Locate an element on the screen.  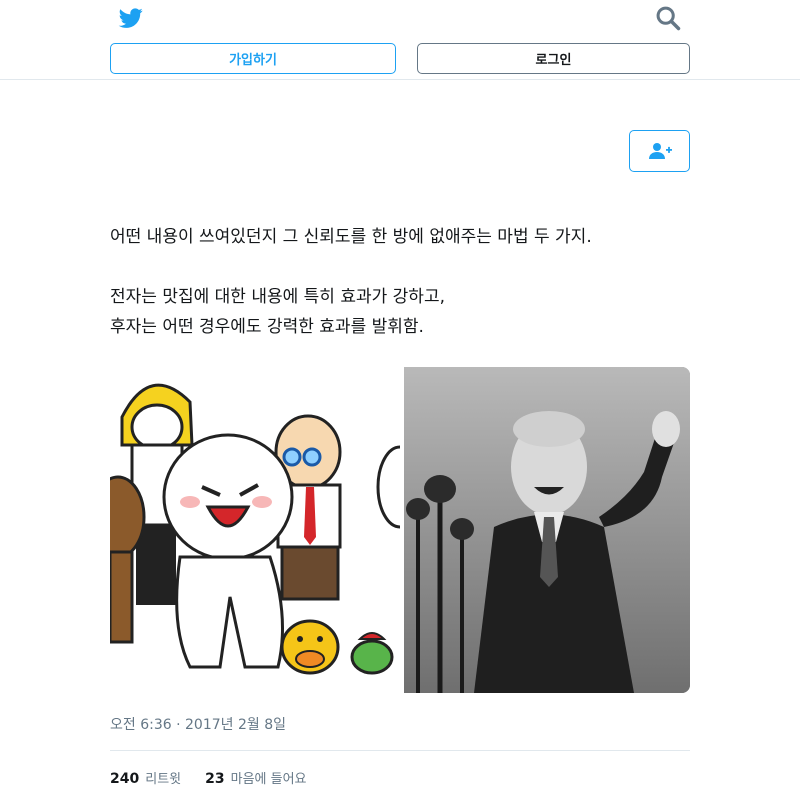
retweet-label: 리트윗 is located at coordinates (163, 779).